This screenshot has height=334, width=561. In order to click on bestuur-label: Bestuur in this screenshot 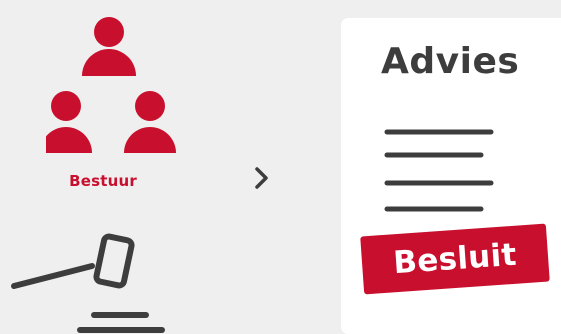, I will do `click(103, 181)`.